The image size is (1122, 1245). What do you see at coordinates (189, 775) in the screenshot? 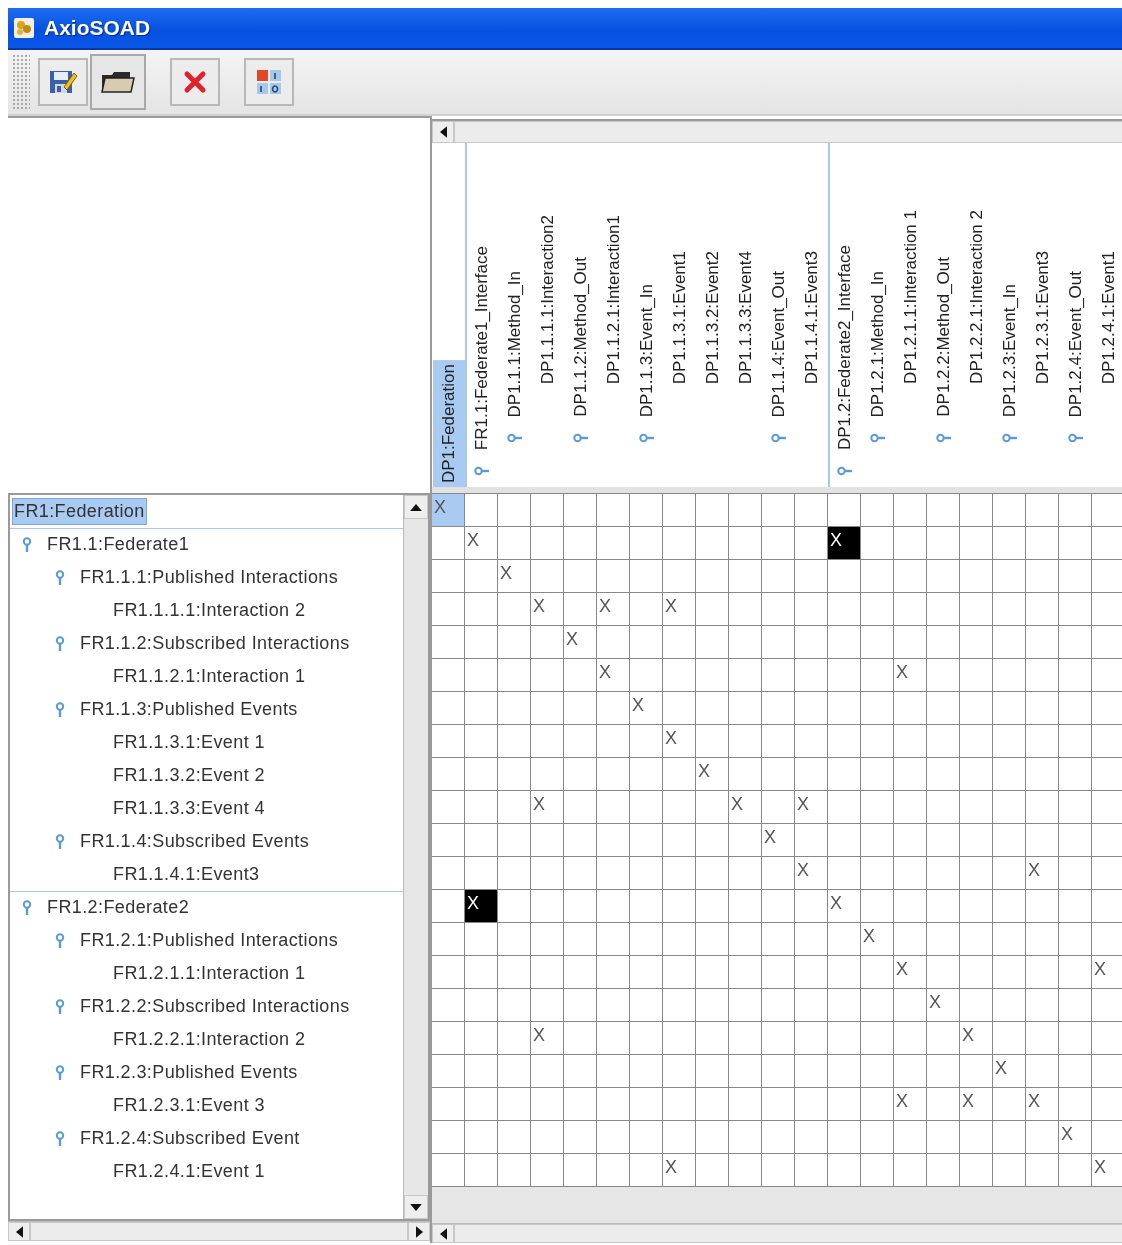
I see `tree-item: FR1.1.3.2:Event 2` at bounding box center [189, 775].